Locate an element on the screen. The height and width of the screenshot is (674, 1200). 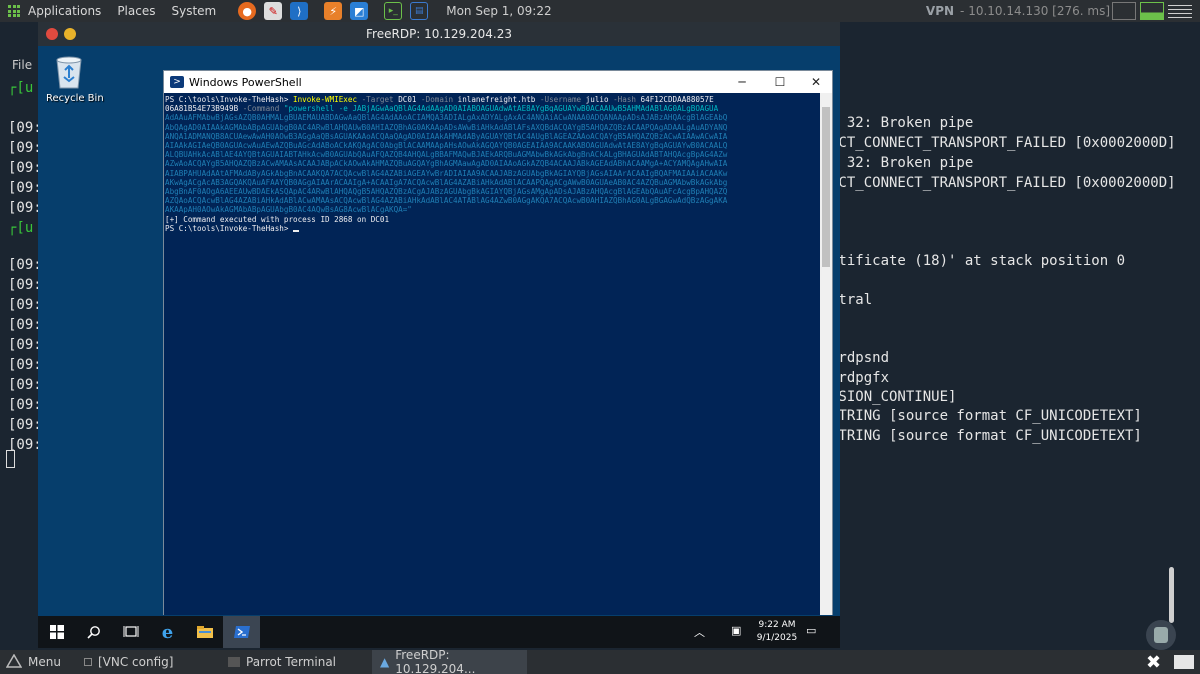
scrollbar-thumb is located at coordinates (826, 187).